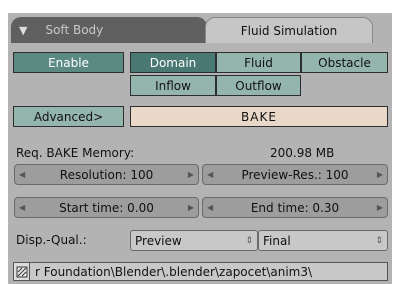 This screenshot has width=398, height=284. I want to click on start-time-value: Start time: 0.00, so click(106, 207).